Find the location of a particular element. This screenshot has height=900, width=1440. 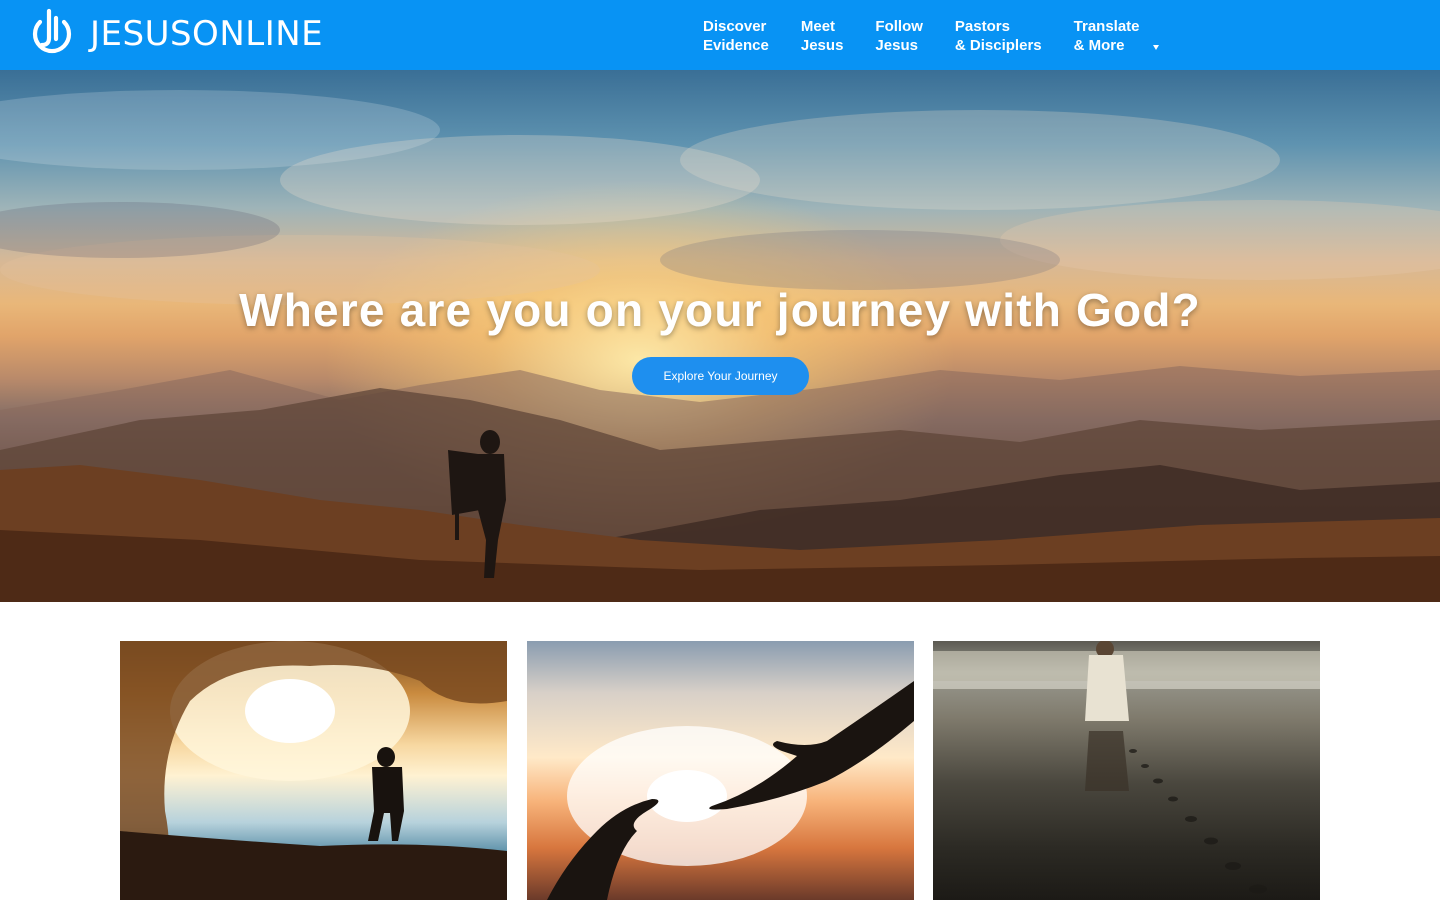

card-image-hands is located at coordinates (730, 770).